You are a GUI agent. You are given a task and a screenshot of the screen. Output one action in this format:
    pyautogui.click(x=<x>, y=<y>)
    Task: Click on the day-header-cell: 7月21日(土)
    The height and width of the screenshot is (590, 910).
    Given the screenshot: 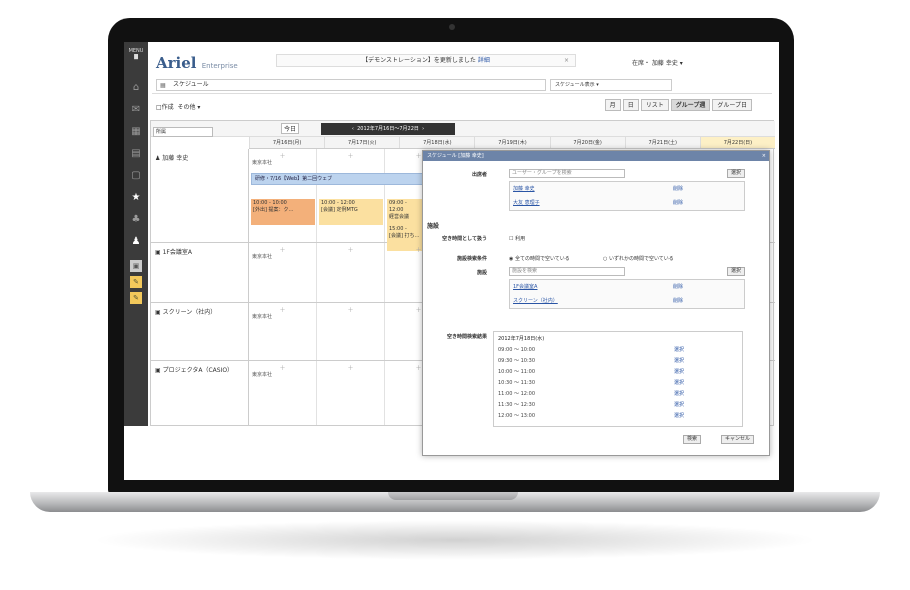 What is the action you would take?
    pyautogui.click(x=662, y=142)
    